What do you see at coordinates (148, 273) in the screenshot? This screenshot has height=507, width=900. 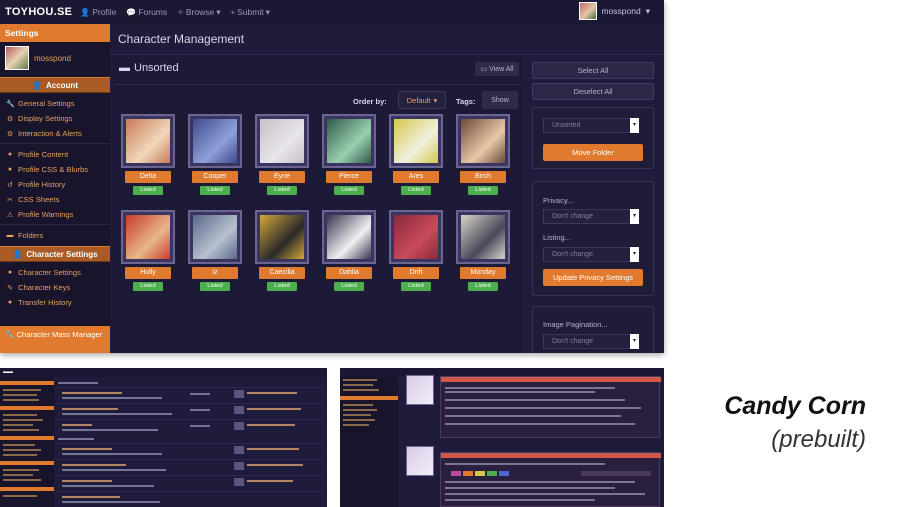 I see `character-name-link: Holly` at bounding box center [148, 273].